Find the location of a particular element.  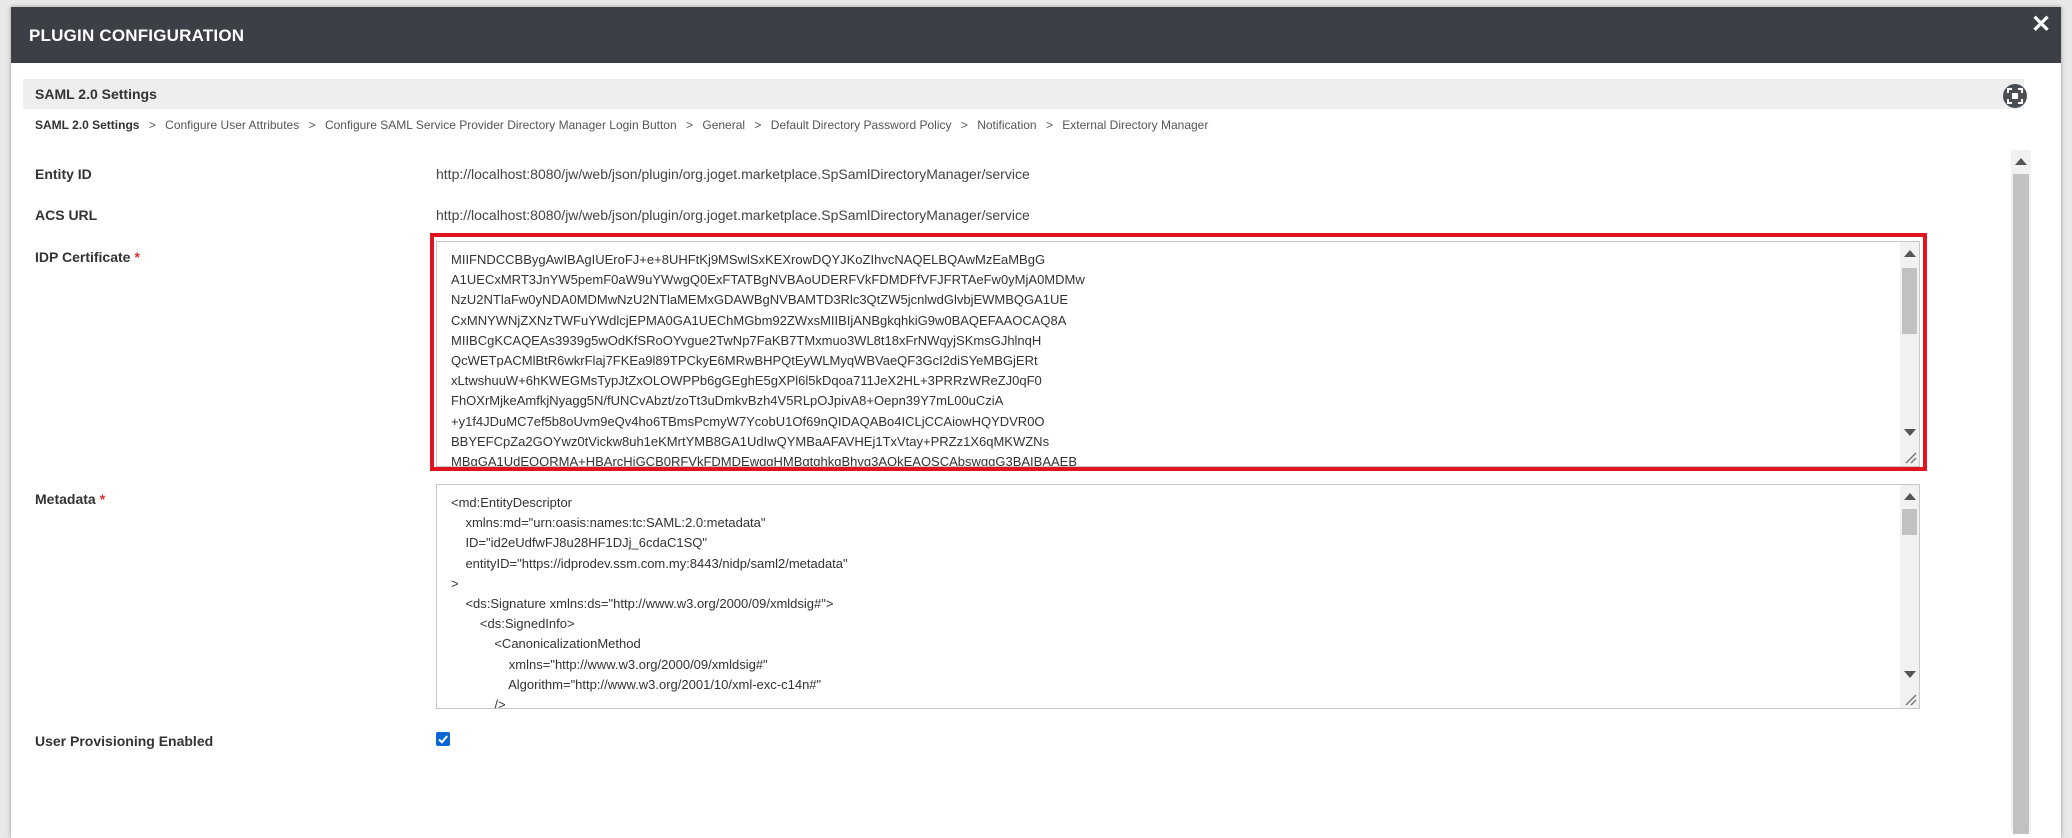

metadata-label-text: Metadata is located at coordinates (65, 499).